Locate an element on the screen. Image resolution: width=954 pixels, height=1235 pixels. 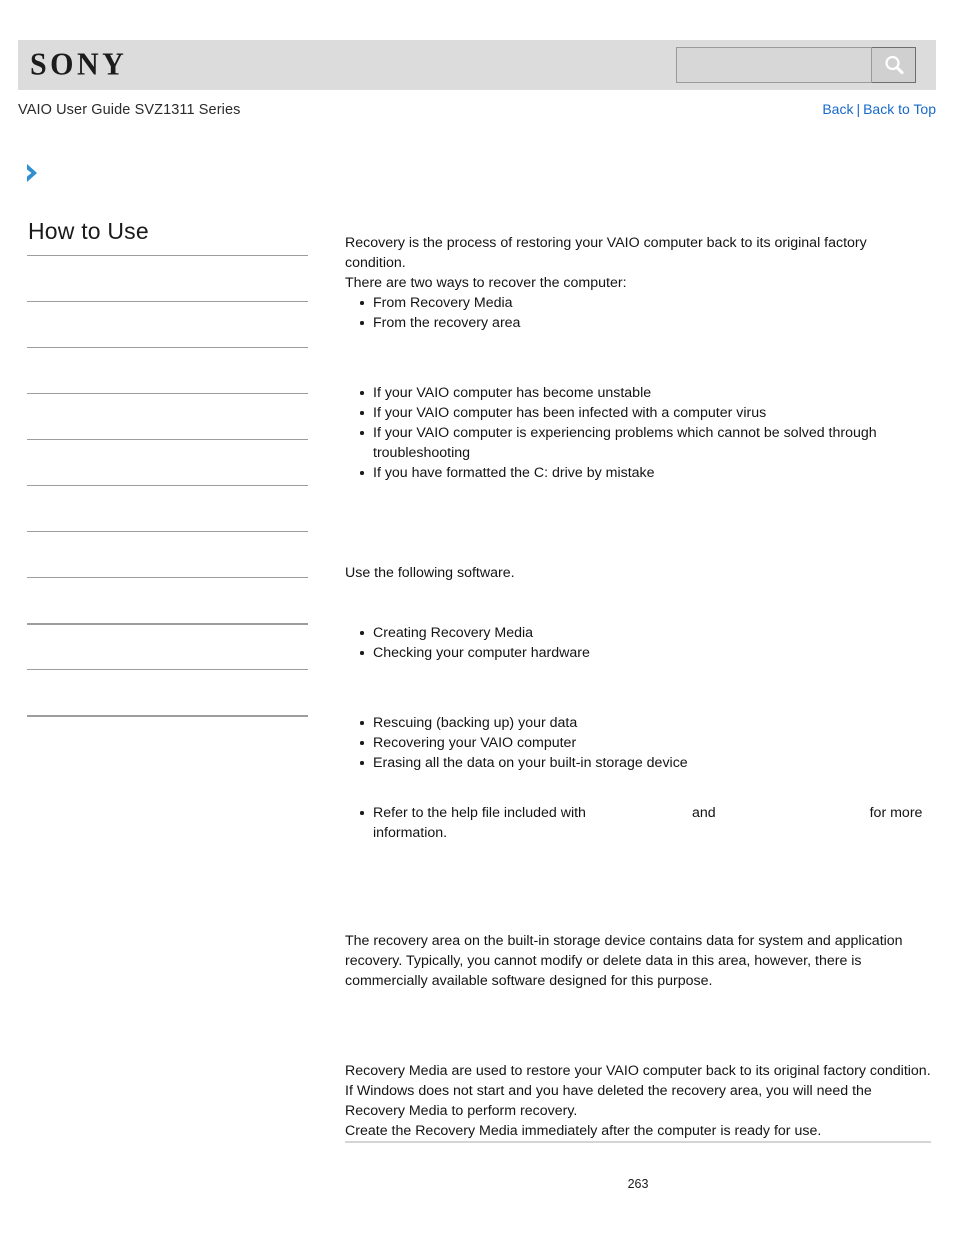
note-prefix: Refer to the help file included with is located at coordinates (479, 813).